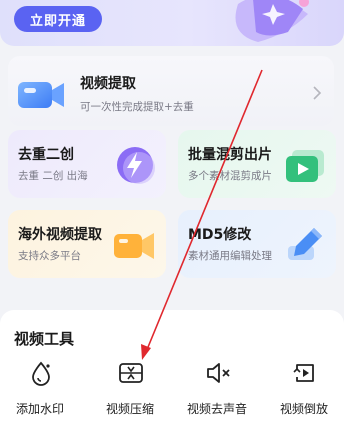 The height and width of the screenshot is (422, 344). Describe the element at coordinates (230, 155) in the screenshot. I see `tile-title: 批量混剪出片` at that location.